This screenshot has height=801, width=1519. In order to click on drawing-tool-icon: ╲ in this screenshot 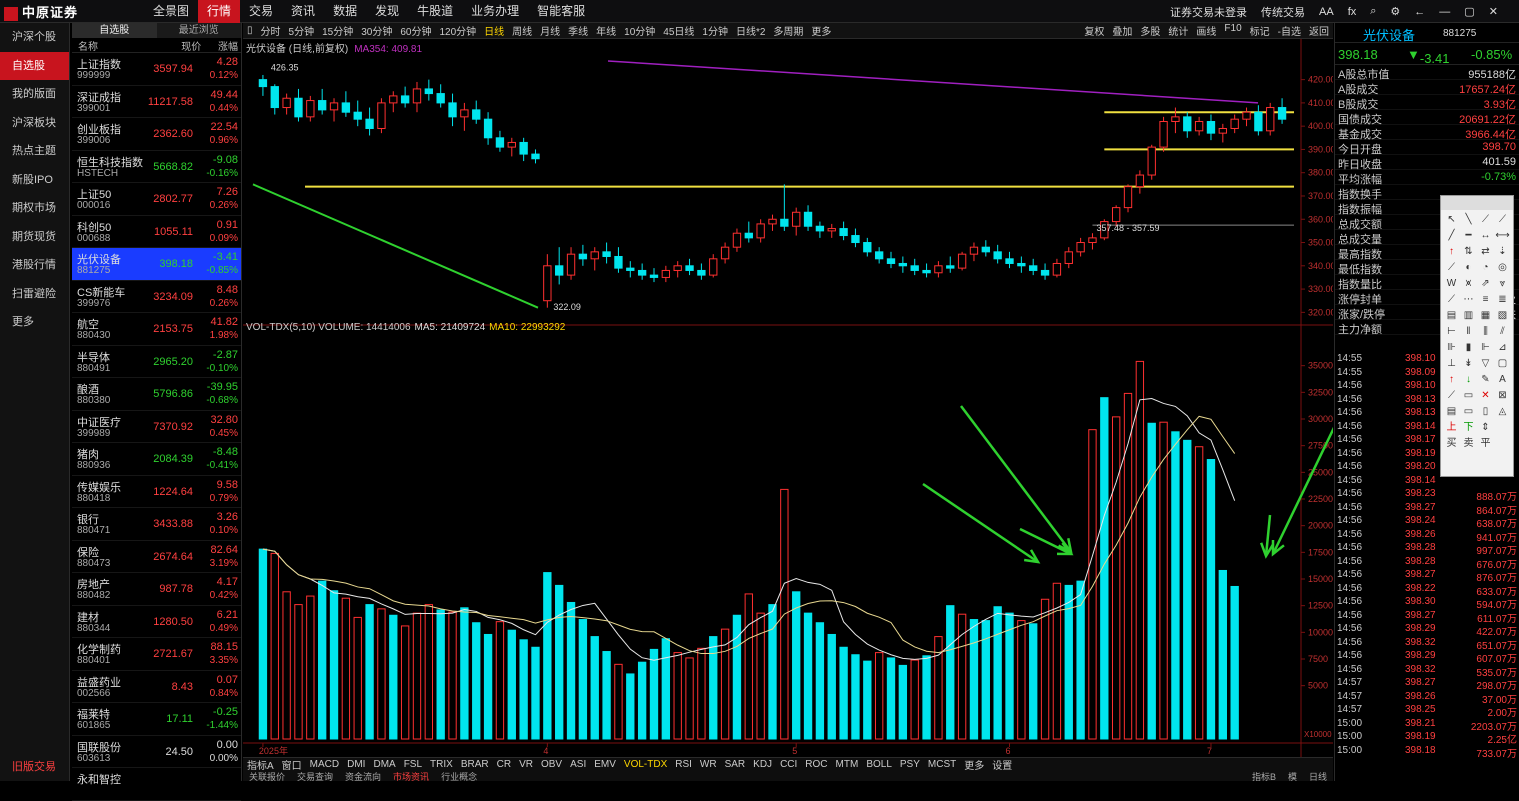, I will do `click(1468, 220)`.